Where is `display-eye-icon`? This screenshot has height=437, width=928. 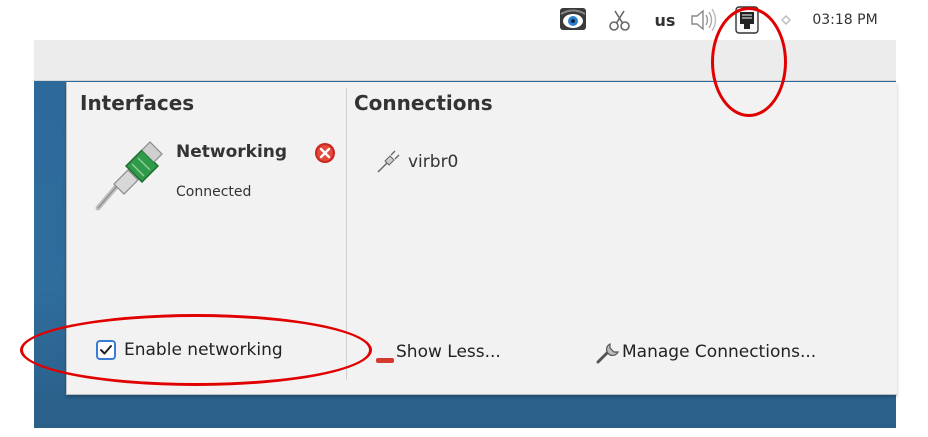
display-eye-icon is located at coordinates (573, 20).